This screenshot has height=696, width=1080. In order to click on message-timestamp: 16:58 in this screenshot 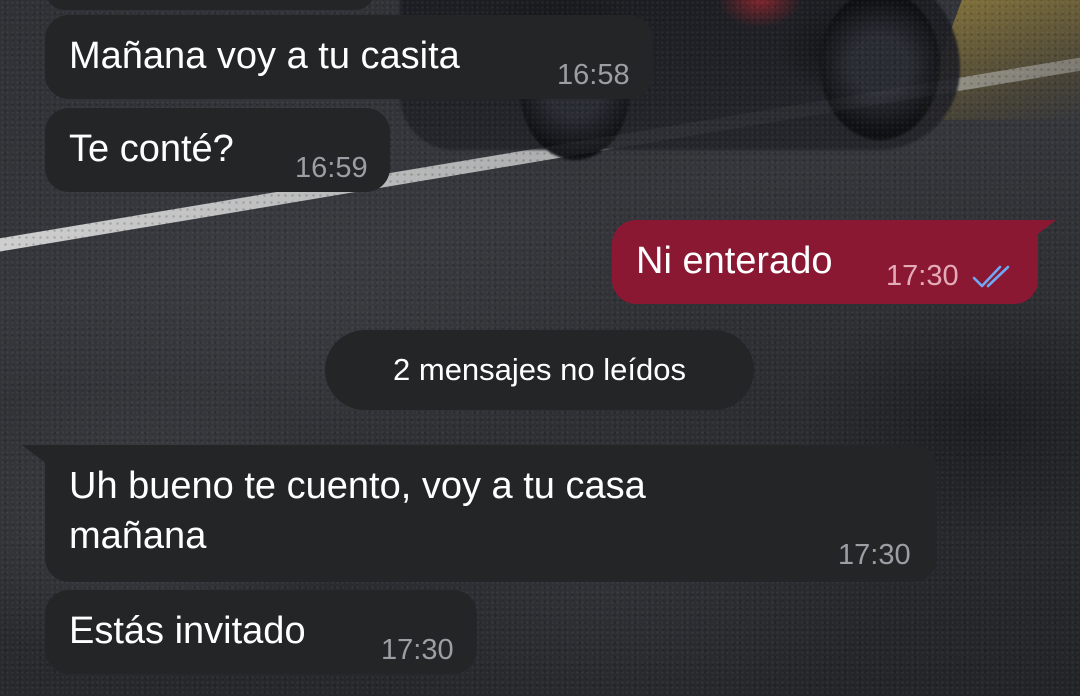, I will do `click(593, 75)`.